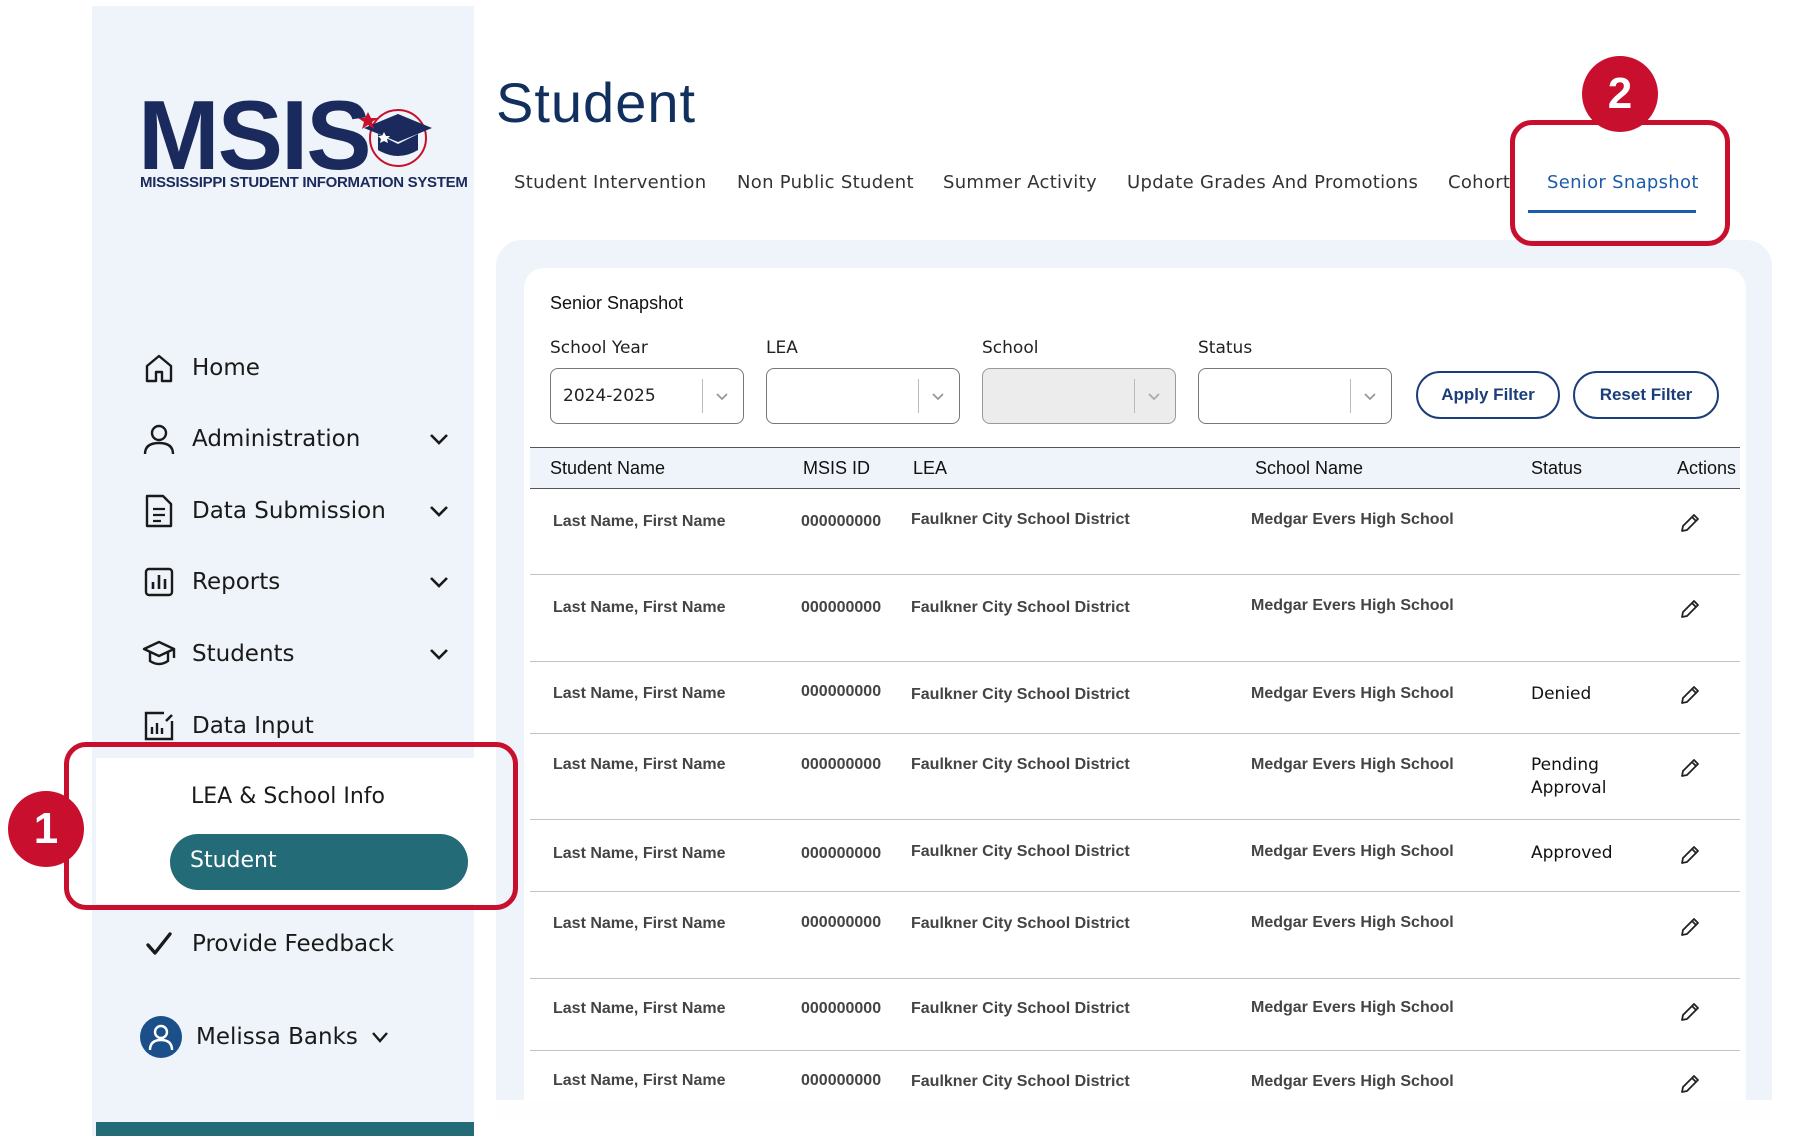 This screenshot has width=1793, height=1136. What do you see at coordinates (159, 439) in the screenshot?
I see `person-icon` at bounding box center [159, 439].